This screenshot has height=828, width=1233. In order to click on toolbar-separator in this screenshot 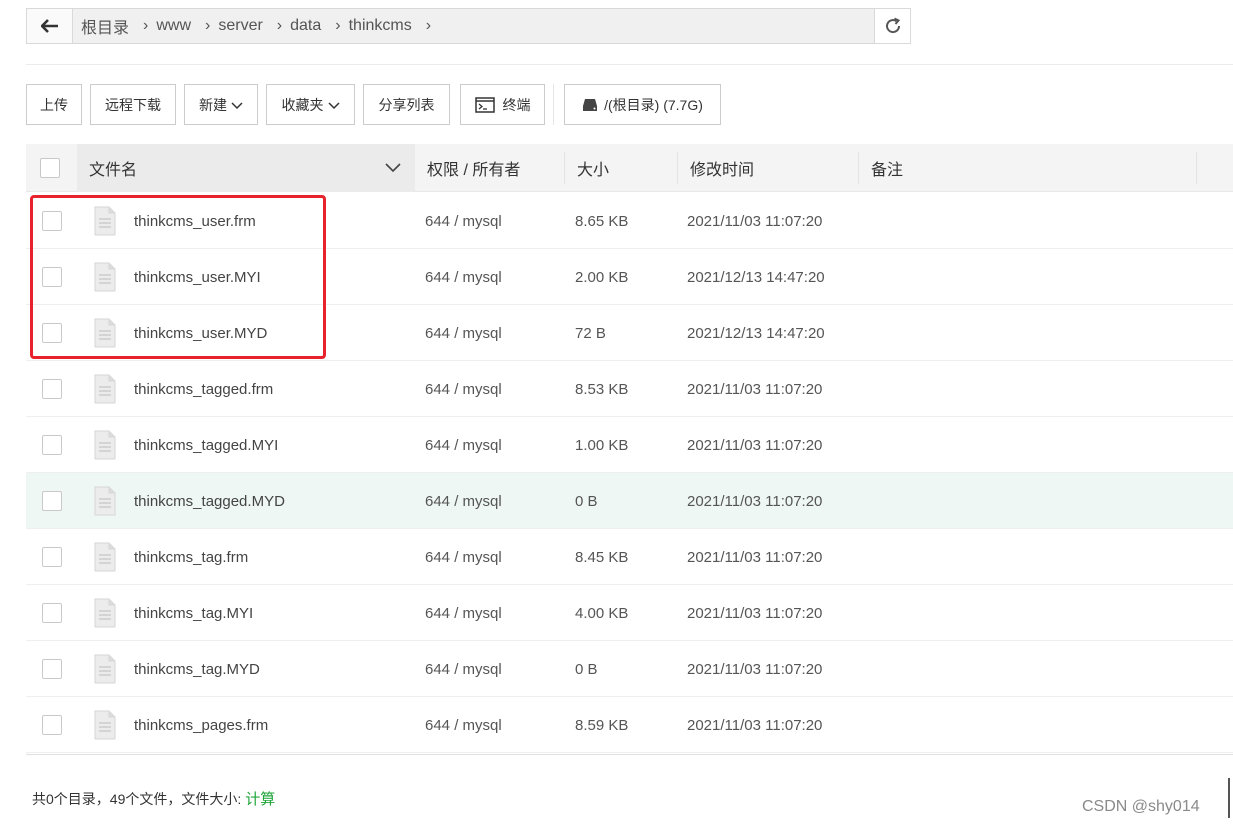, I will do `click(553, 104)`.